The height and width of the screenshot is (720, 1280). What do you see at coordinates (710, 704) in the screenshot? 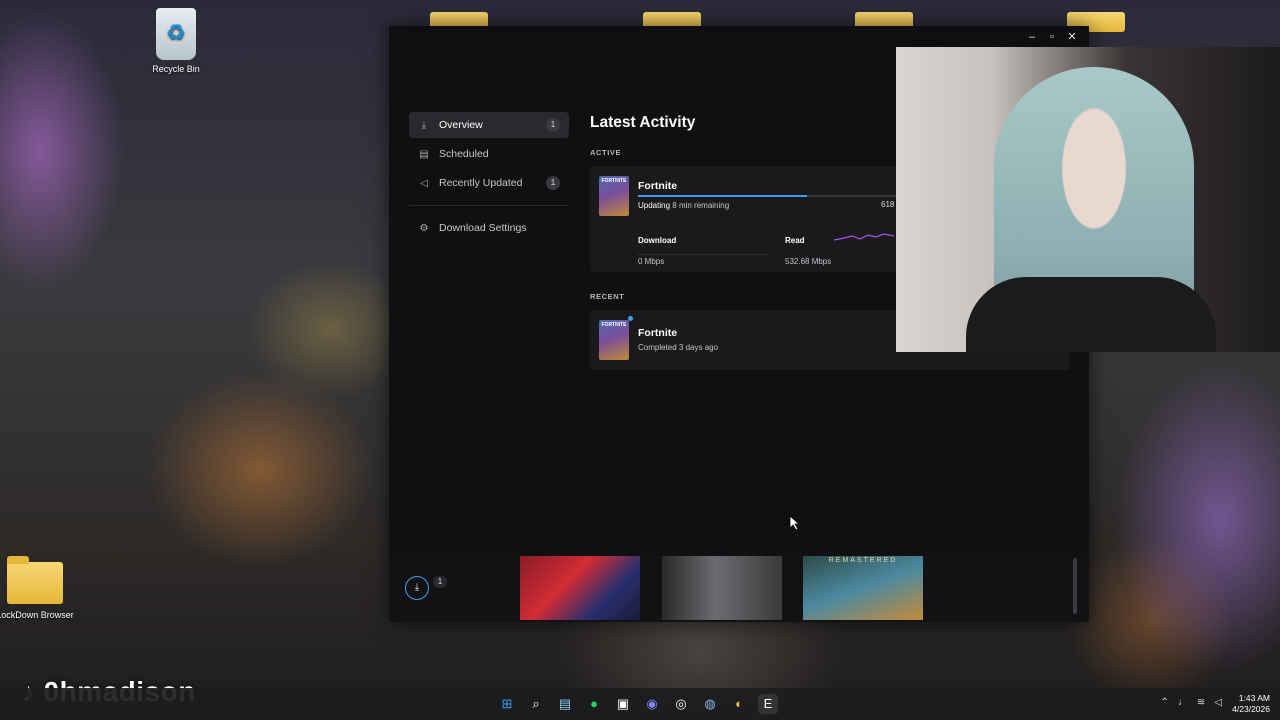
I see `steam-icon: ◍` at bounding box center [710, 704].